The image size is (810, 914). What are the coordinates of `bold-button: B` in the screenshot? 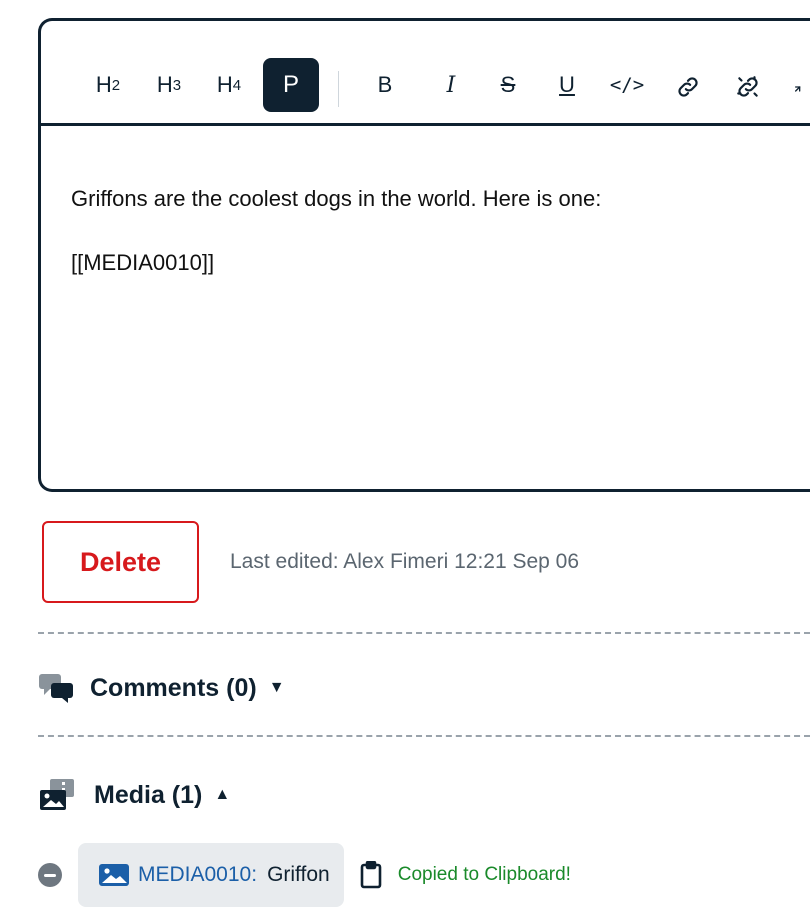 It's located at (385, 85).